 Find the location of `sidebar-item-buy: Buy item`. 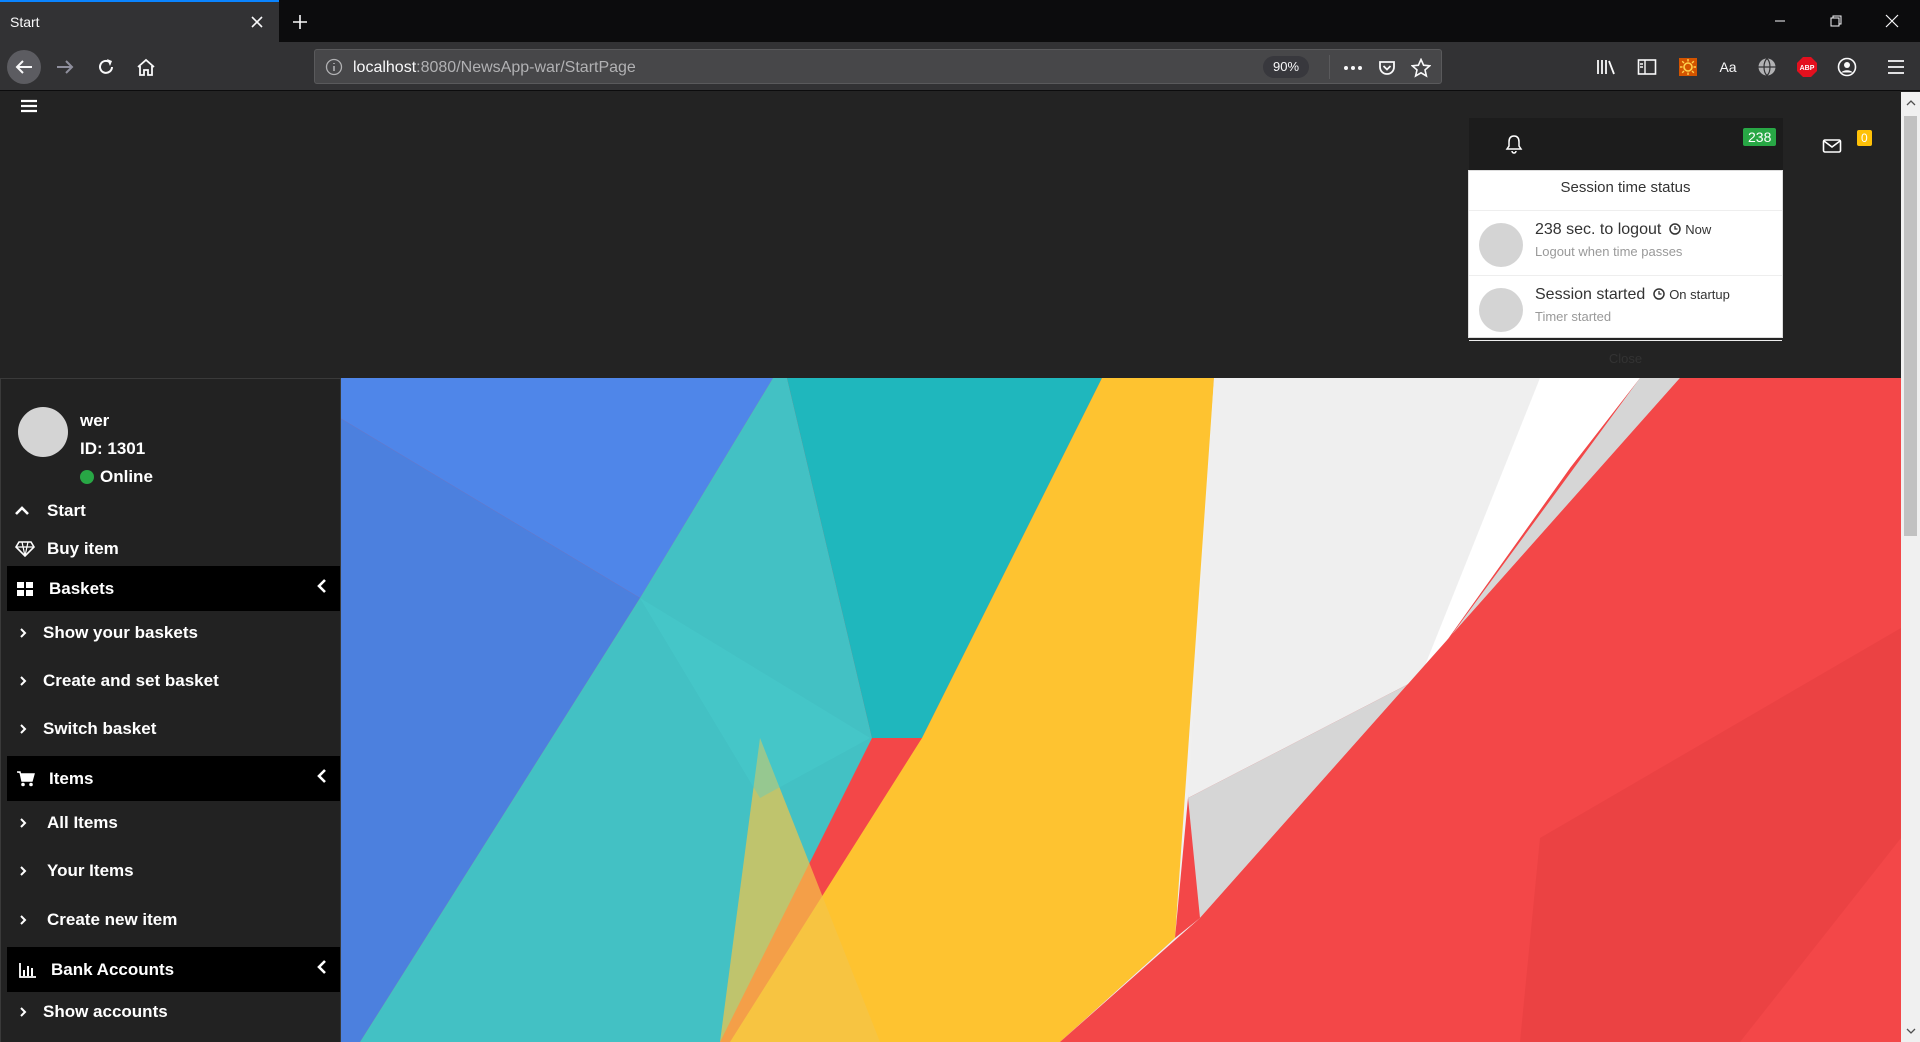

sidebar-item-buy: Buy item is located at coordinates (170, 549).